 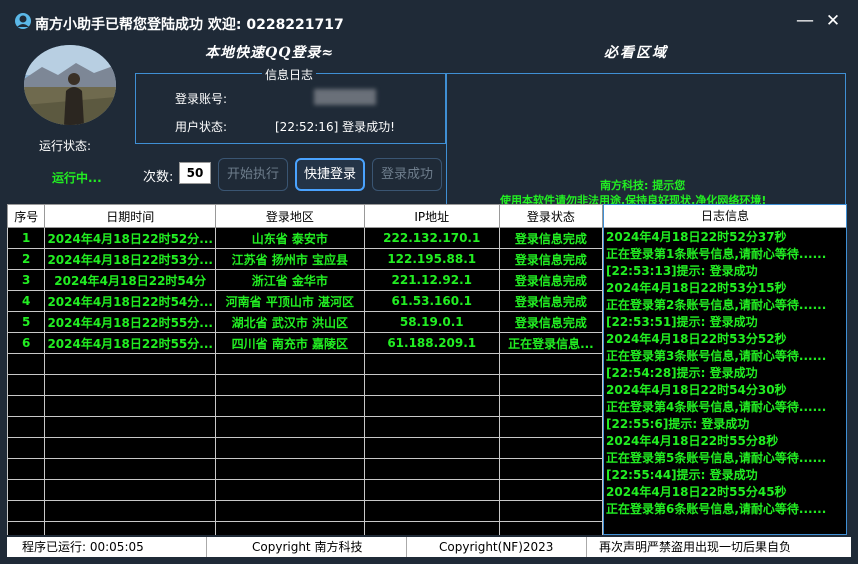 I want to click on table-cell: 3, so click(x=26, y=280).